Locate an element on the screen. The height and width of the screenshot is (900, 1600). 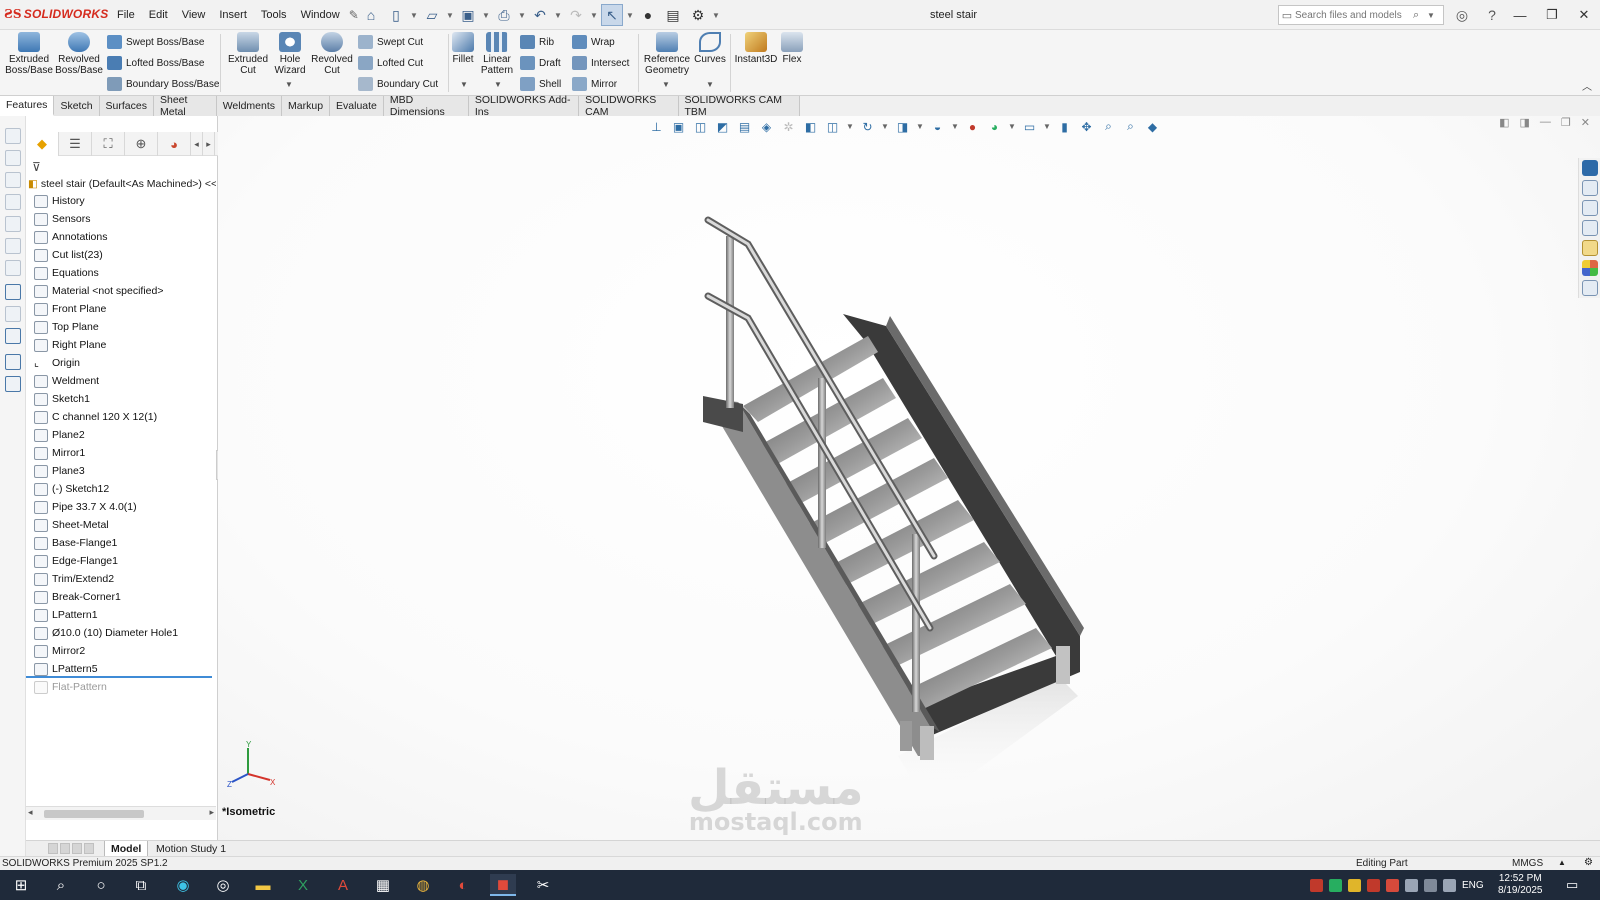
draft-button: Draft is located at coordinates (540, 63).